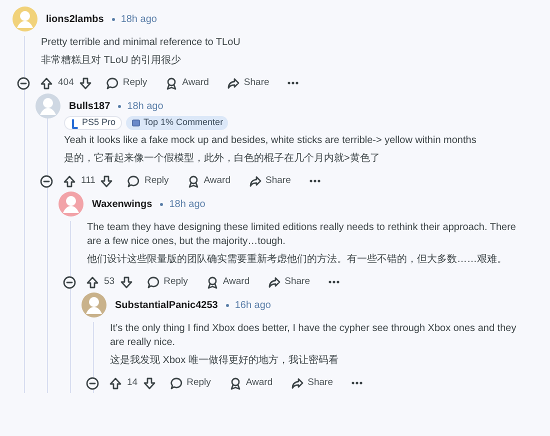 This screenshot has width=550, height=436. I want to click on comment-text: 他们设计这些限量版的团队确实需要重新考虑他们的方法。有一些不错的，但大多数……艰难。, so click(297, 260).